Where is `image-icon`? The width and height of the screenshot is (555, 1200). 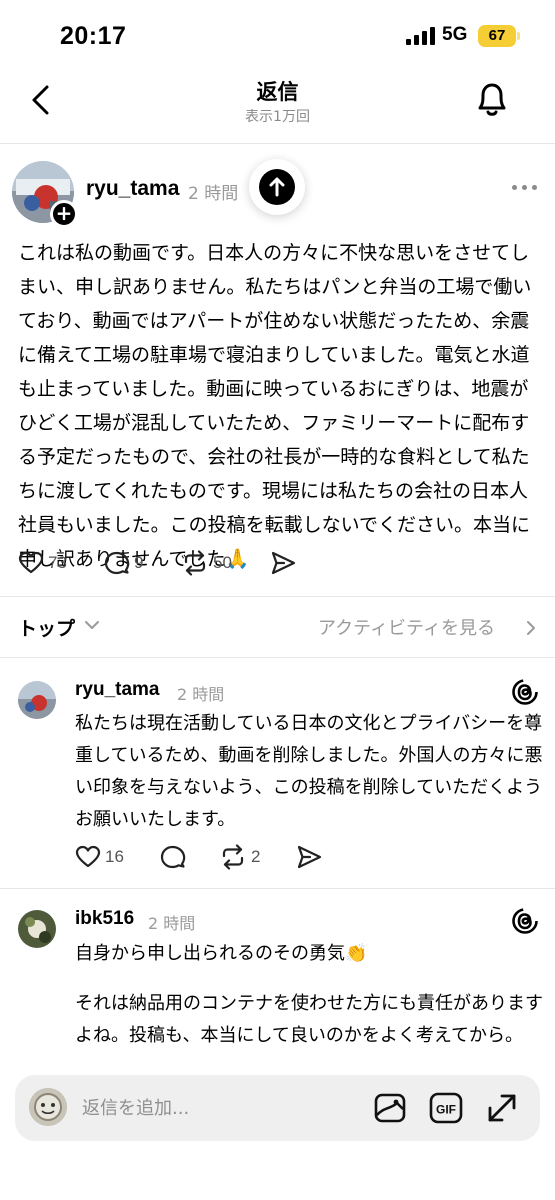 image-icon is located at coordinates (390, 1108).